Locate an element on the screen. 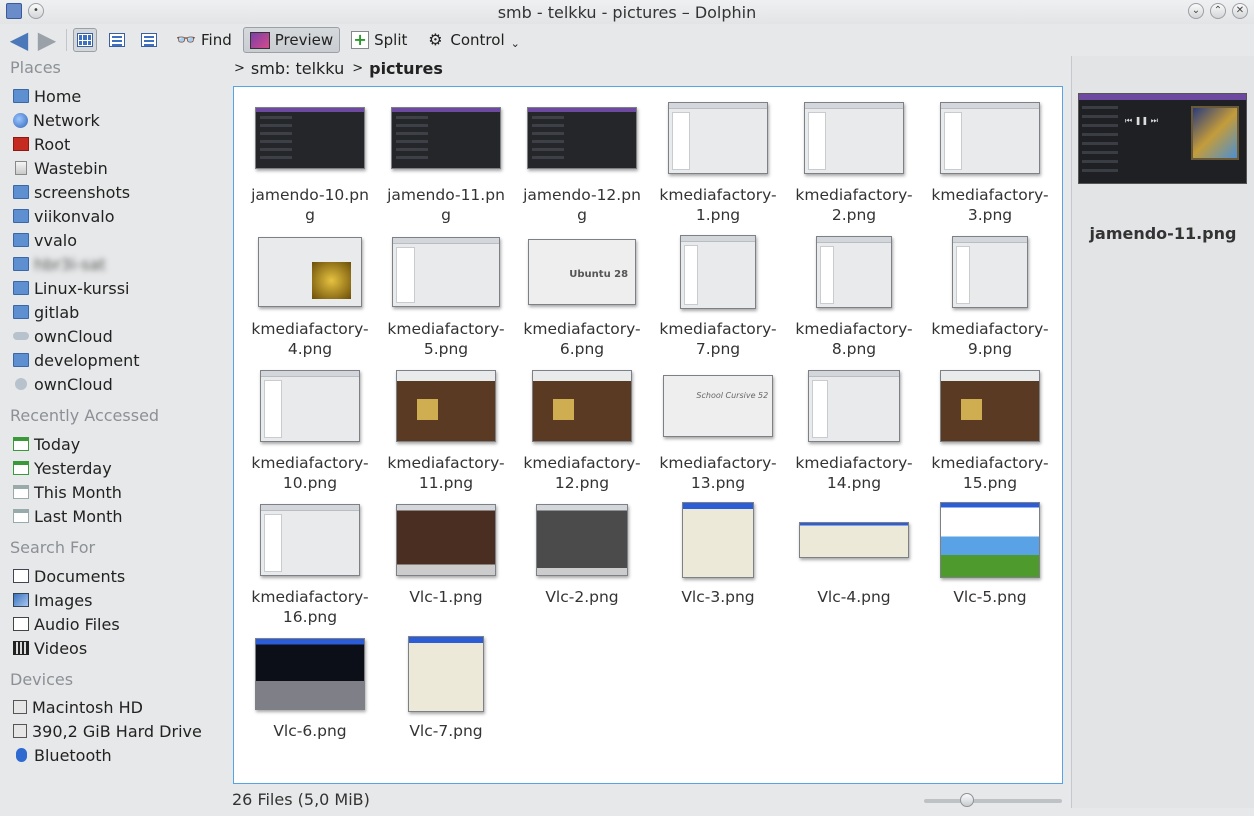 This screenshot has height=816, width=1254. device-item-macintosh-hd: Macintosh HD is located at coordinates (78, 707).